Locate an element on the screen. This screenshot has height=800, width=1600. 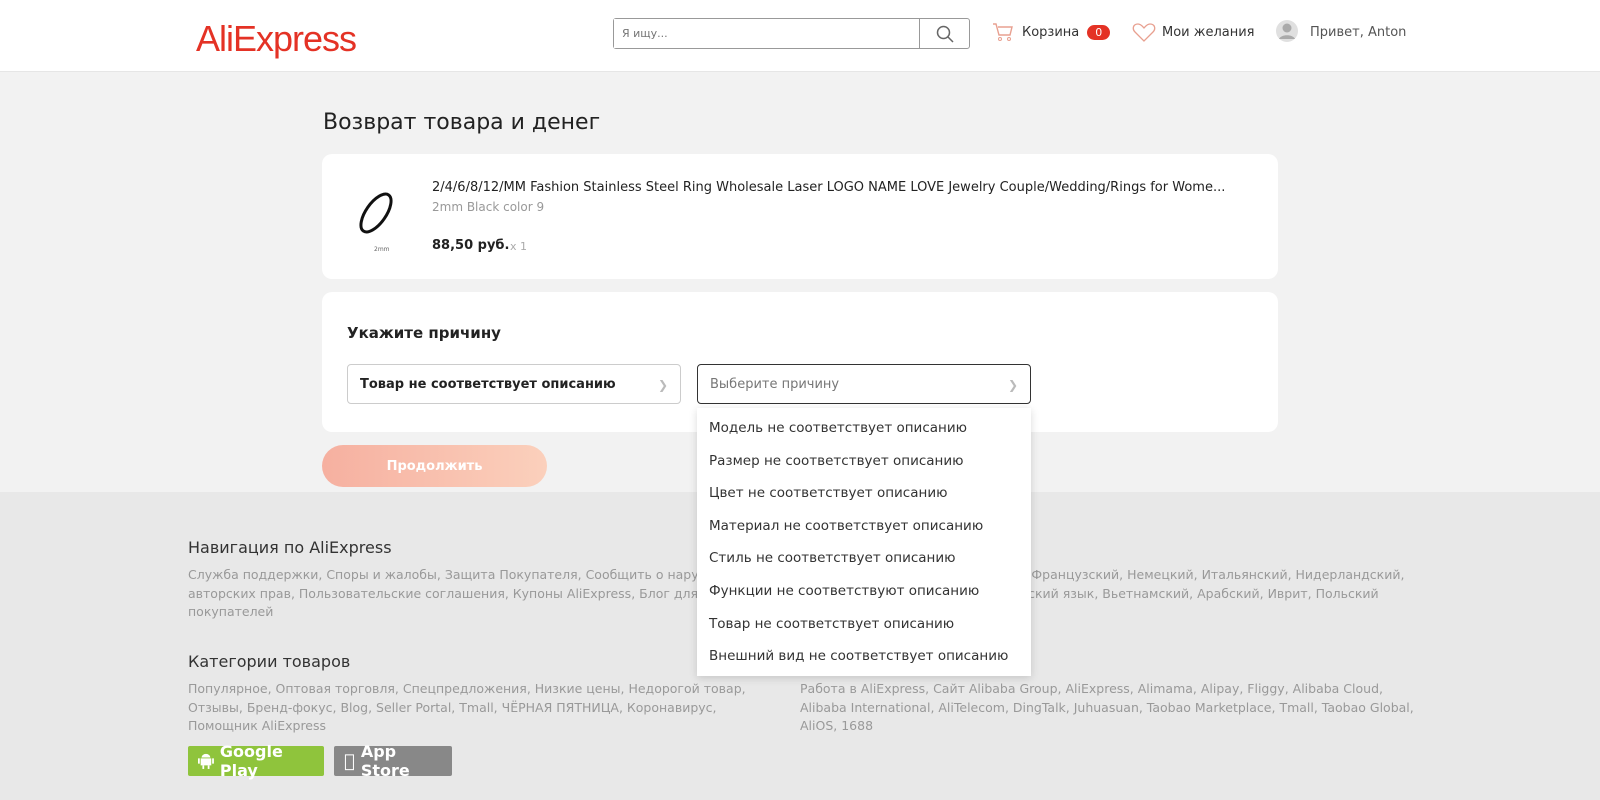
reason-category-select: Товар не соответствует описанию ❯ is located at coordinates (514, 384).